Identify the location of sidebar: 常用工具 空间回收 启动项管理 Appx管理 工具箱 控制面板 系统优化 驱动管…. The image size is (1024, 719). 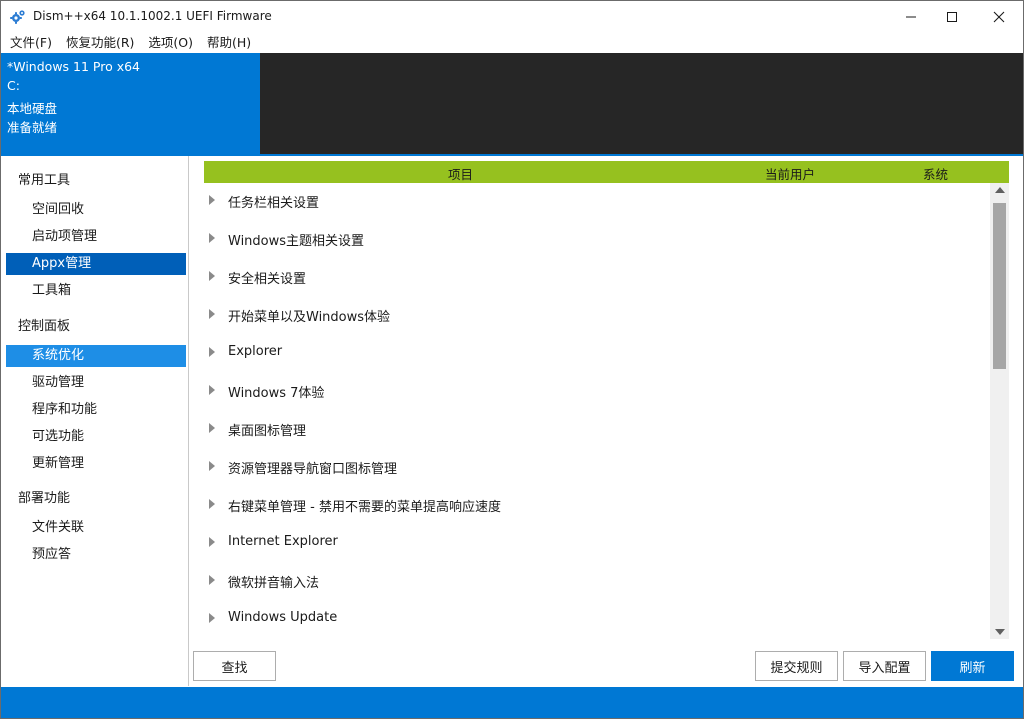
(95, 421).